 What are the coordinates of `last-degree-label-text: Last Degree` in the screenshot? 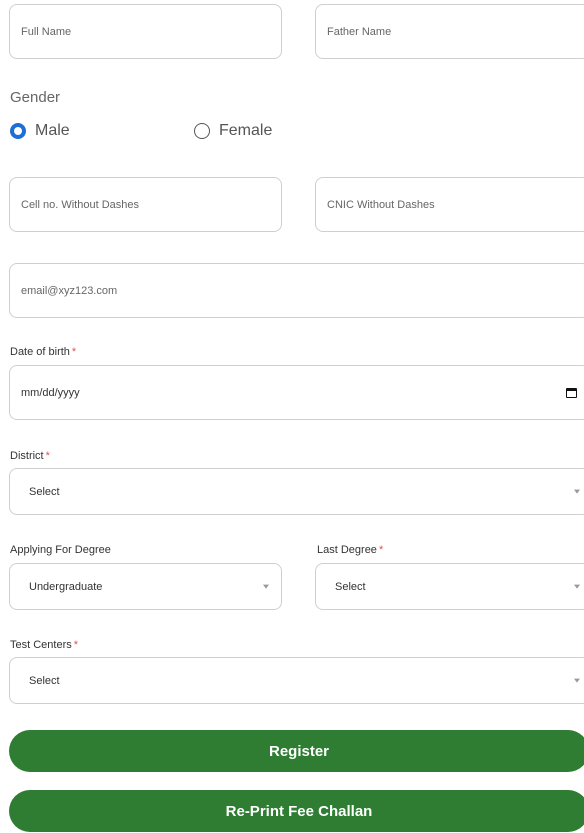 It's located at (347, 550).